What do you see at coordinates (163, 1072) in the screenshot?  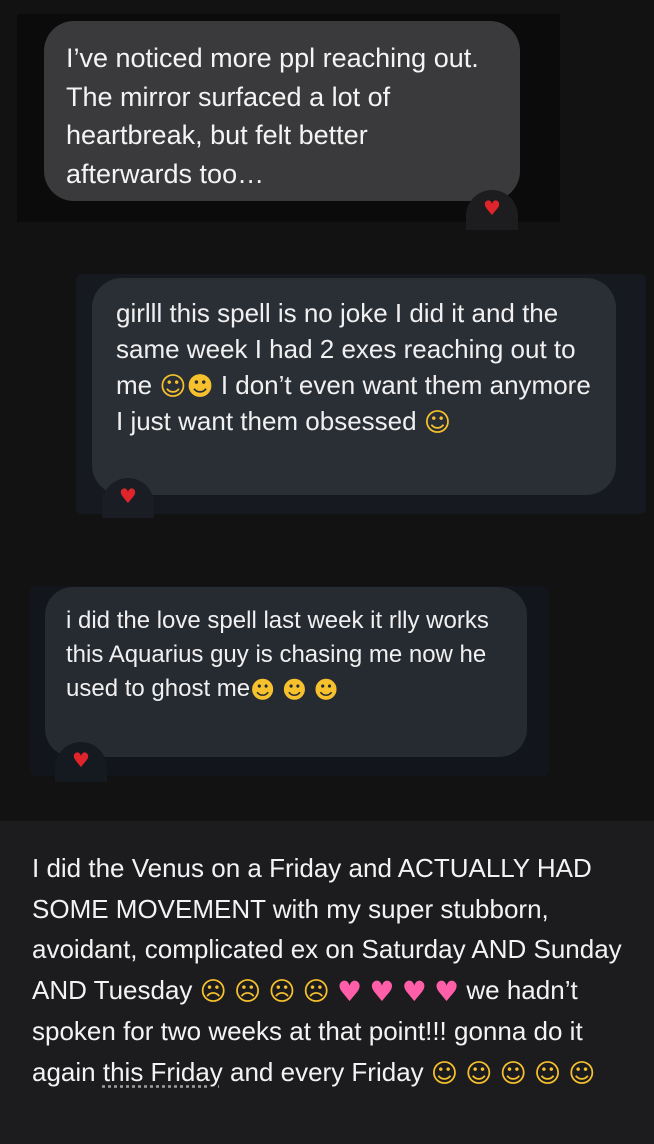 I see `data-detector-link: this Friday` at bounding box center [163, 1072].